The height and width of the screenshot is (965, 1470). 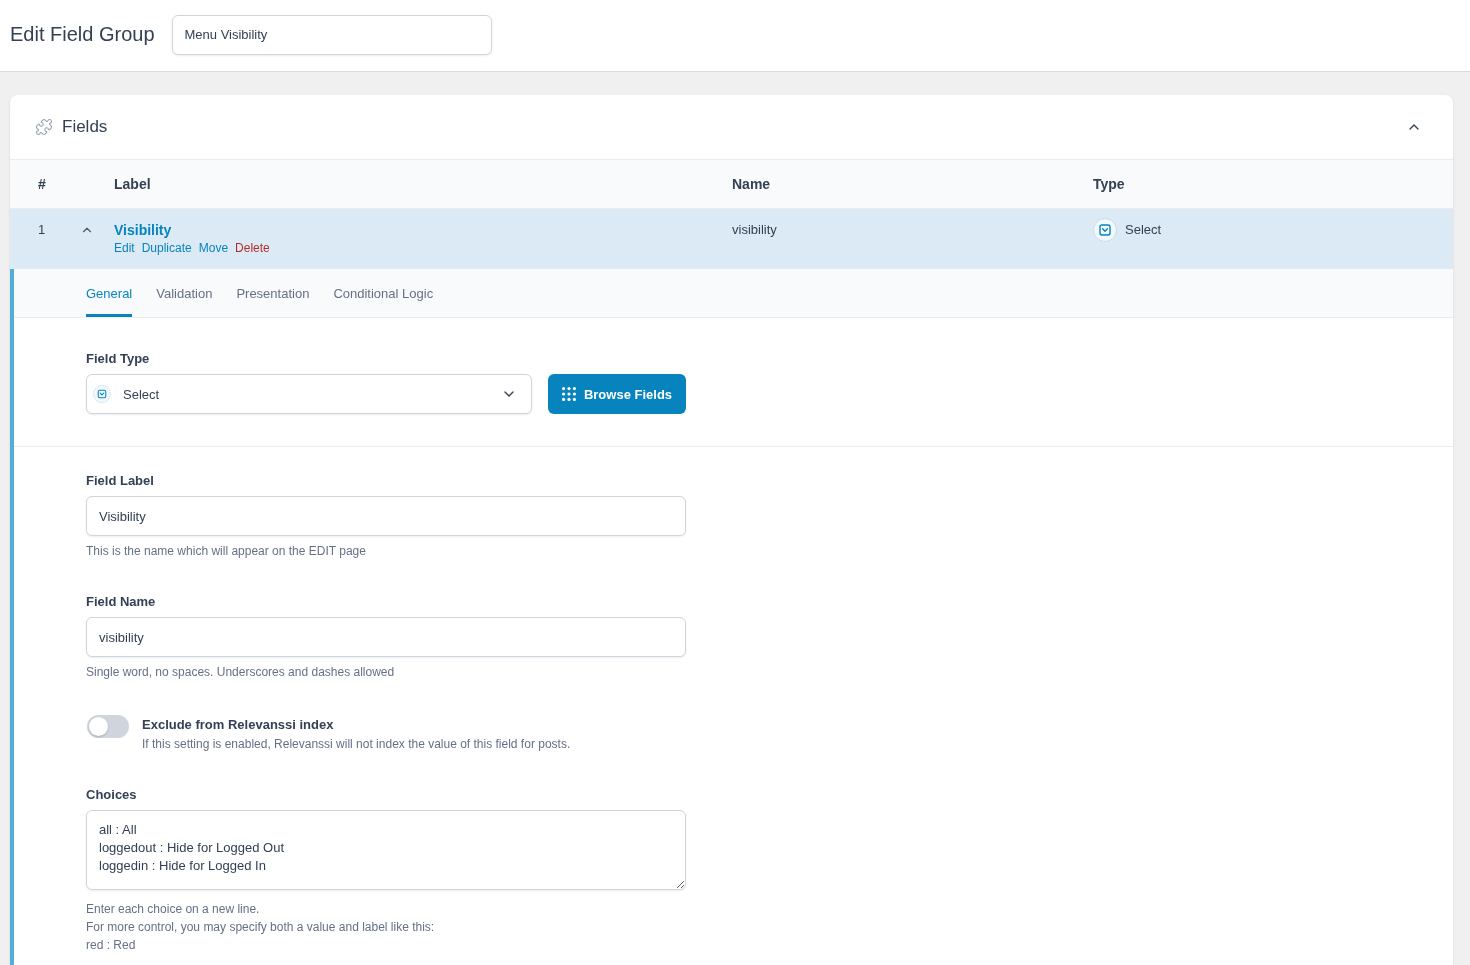 What do you see at coordinates (273, 293) in the screenshot?
I see `settings-tab: Presentation` at bounding box center [273, 293].